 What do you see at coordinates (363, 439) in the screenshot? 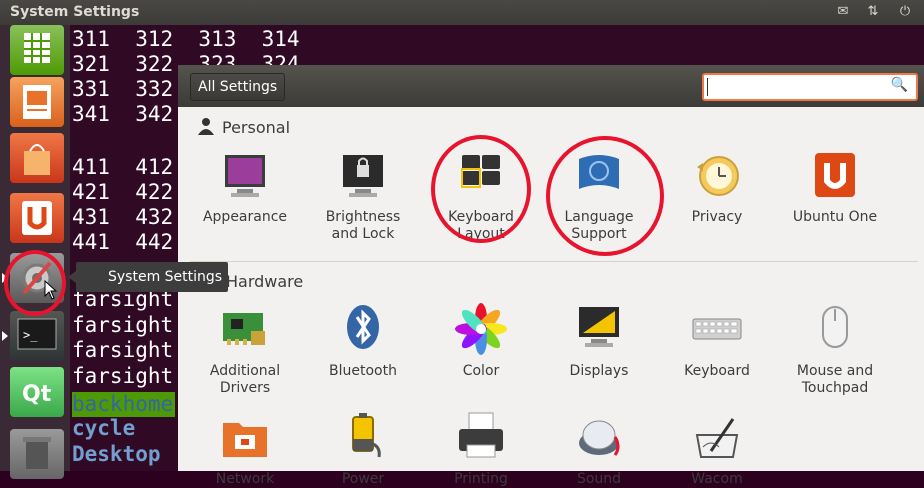
I see `power-icon` at bounding box center [363, 439].